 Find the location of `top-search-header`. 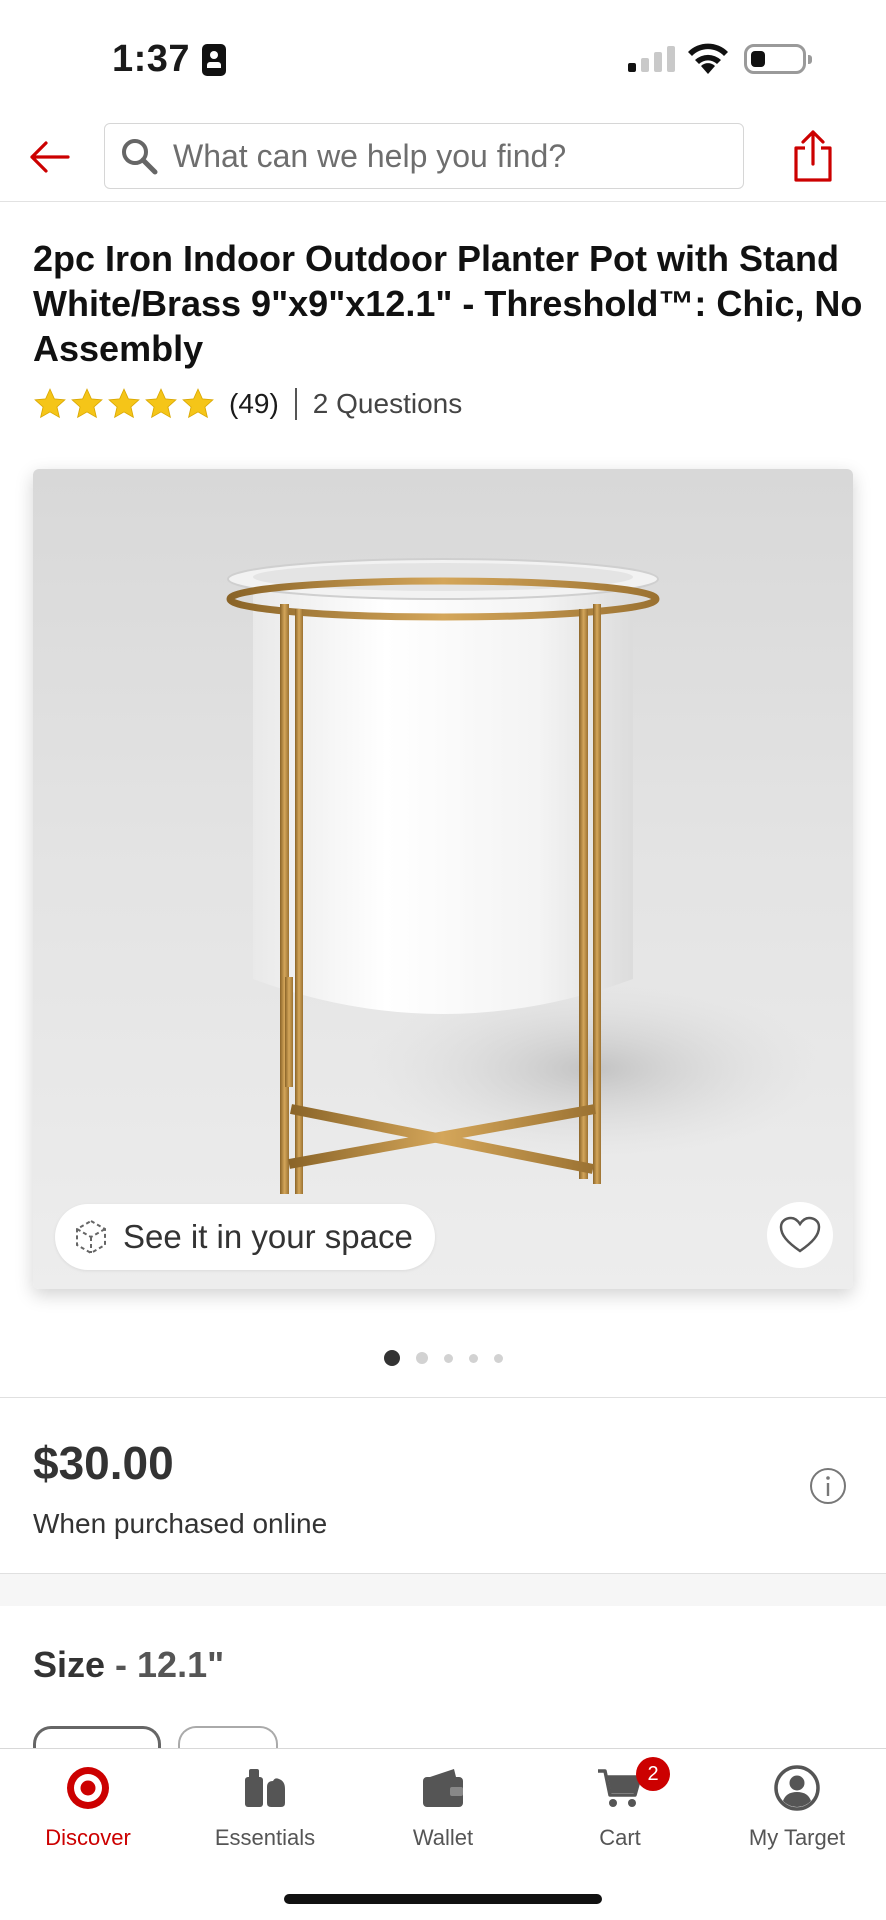

top-search-header is located at coordinates (443, 156).